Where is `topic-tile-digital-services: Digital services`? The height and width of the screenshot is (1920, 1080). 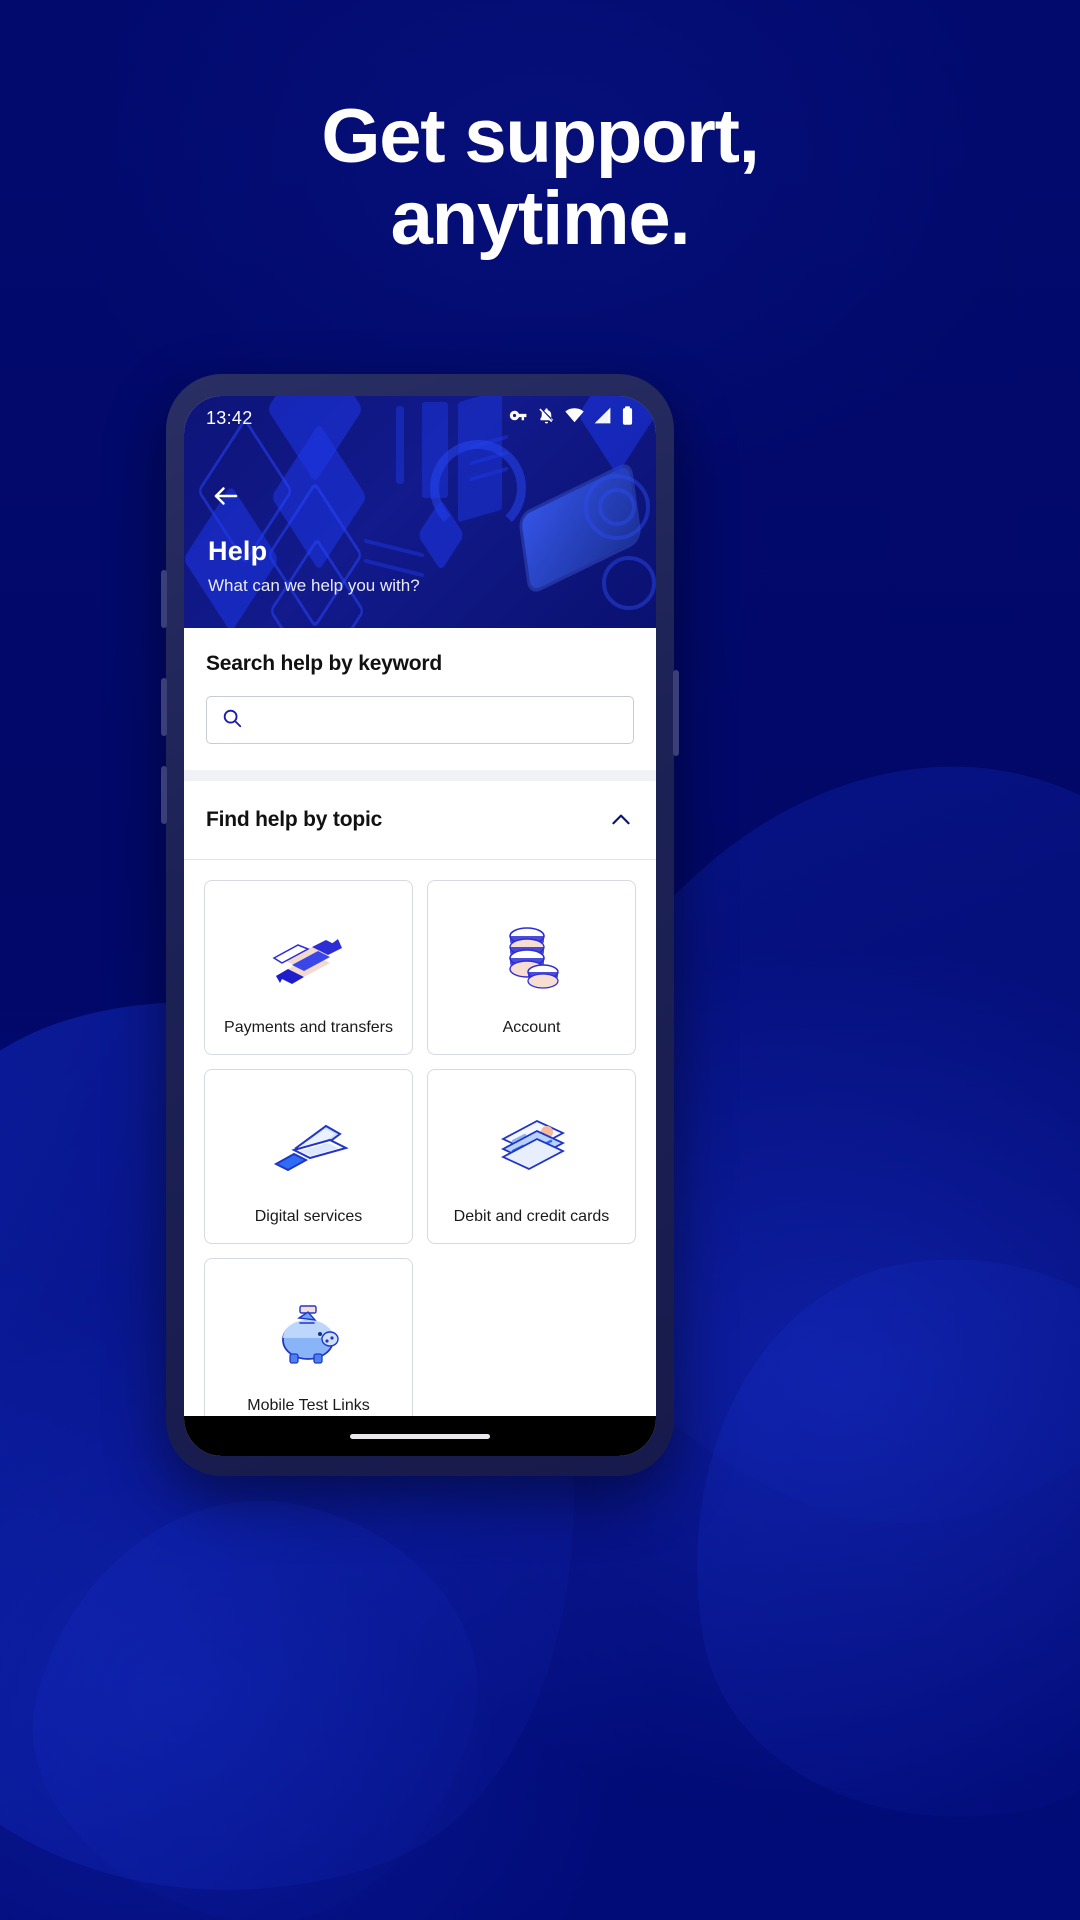
topic-tile-digital-services: Digital services is located at coordinates (308, 1156).